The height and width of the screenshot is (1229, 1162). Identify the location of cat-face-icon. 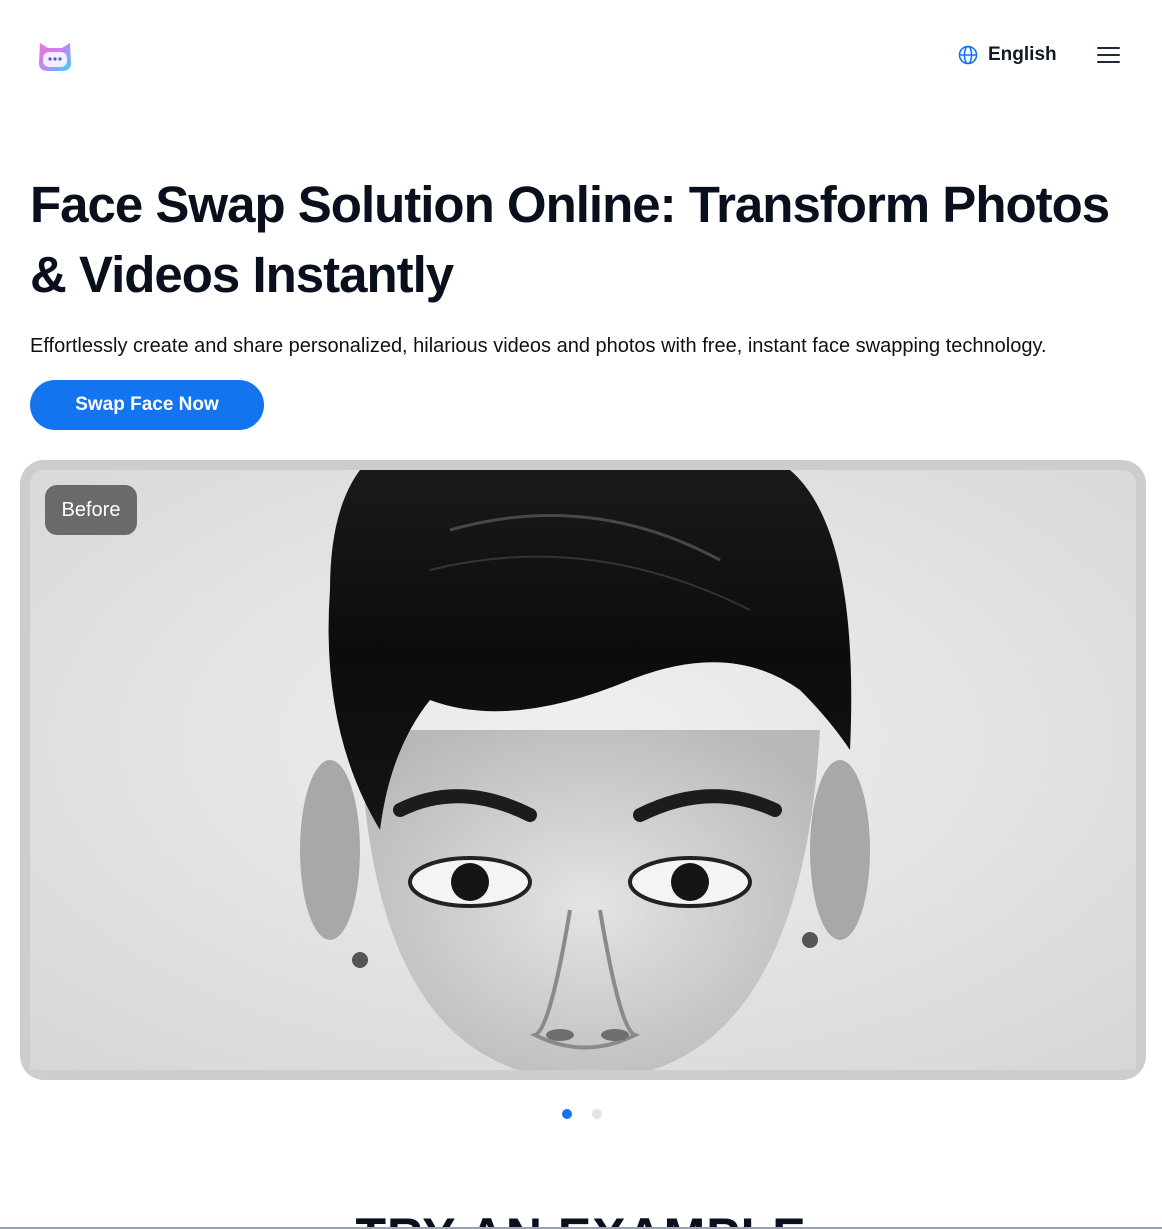
(55, 57).